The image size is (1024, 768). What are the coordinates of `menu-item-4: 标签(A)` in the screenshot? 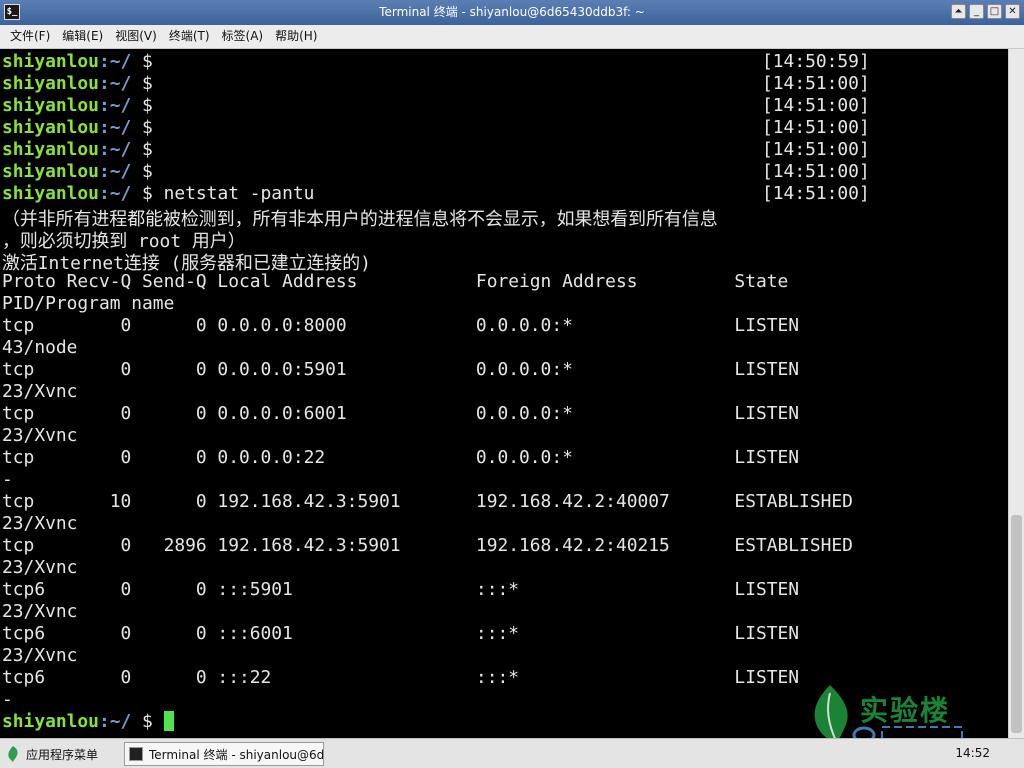 It's located at (243, 36).